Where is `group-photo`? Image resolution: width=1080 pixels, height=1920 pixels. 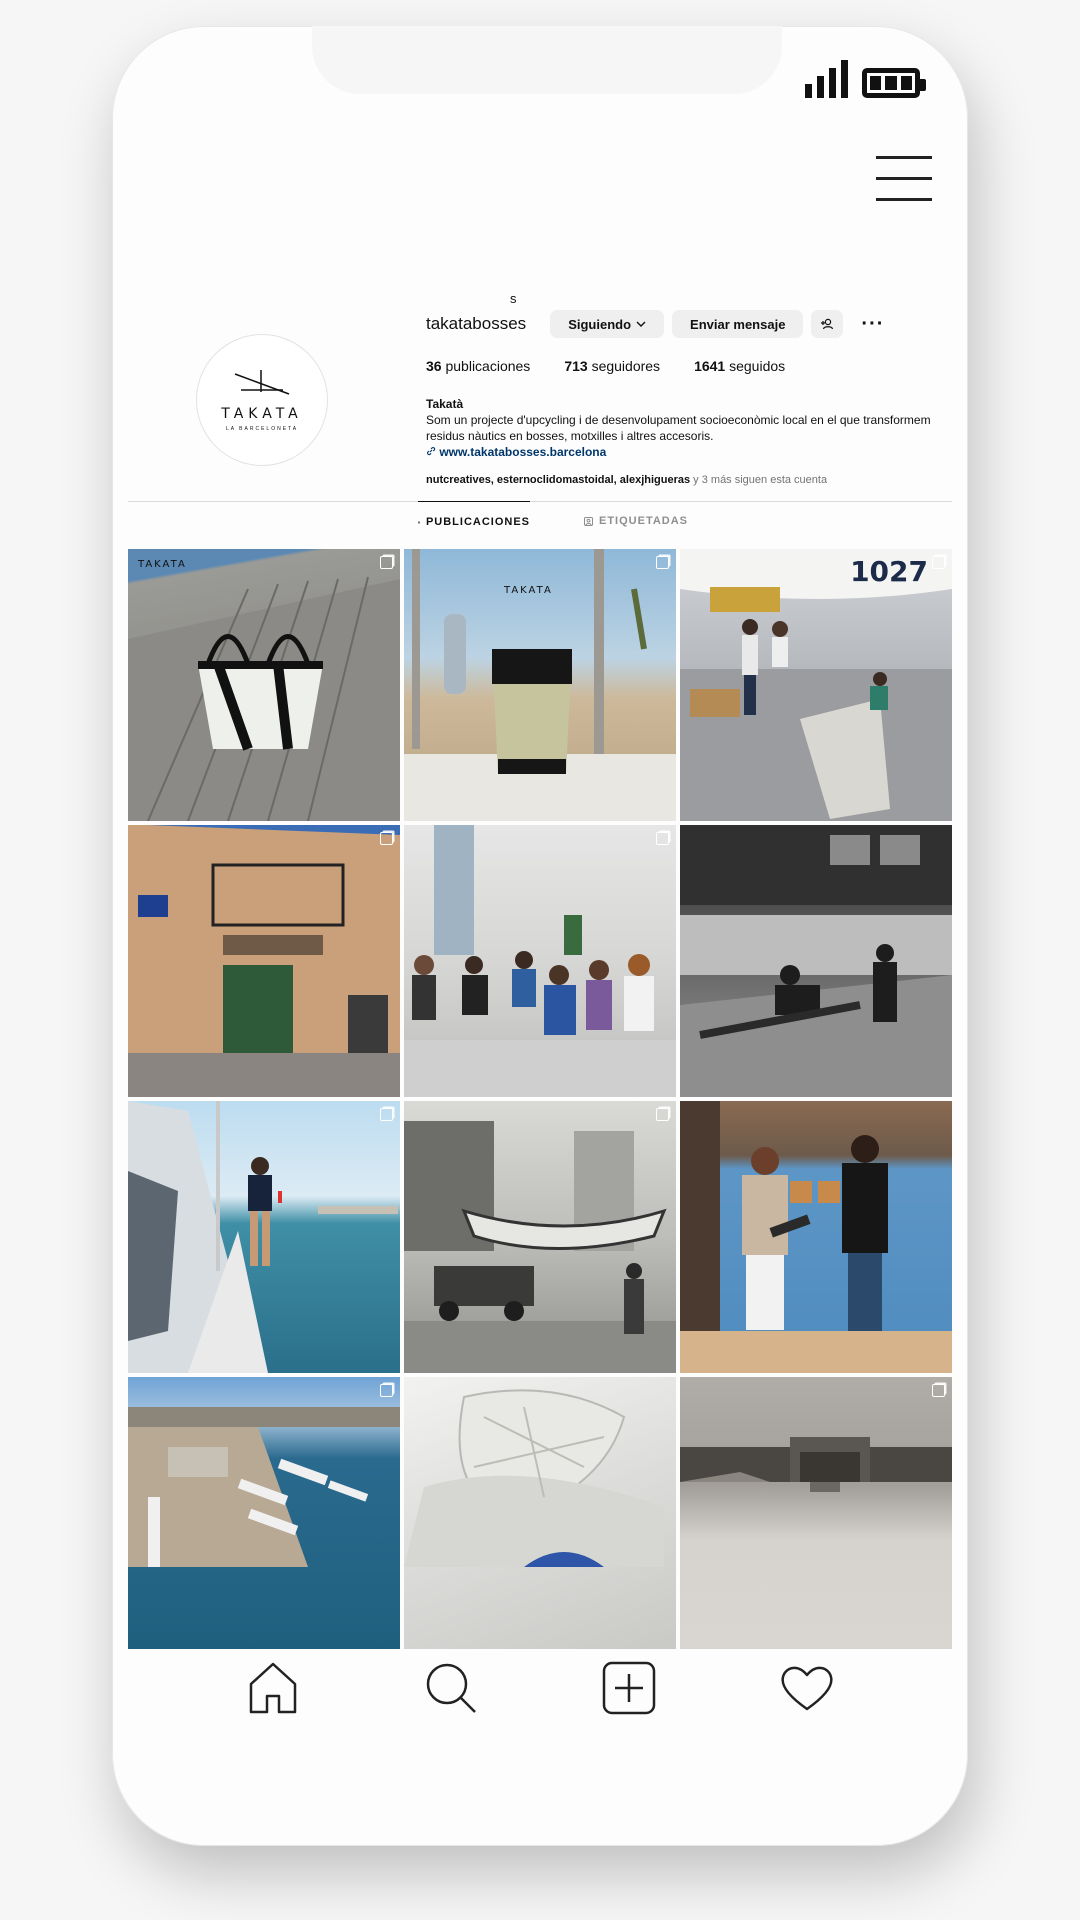
group-photo is located at coordinates (540, 961).